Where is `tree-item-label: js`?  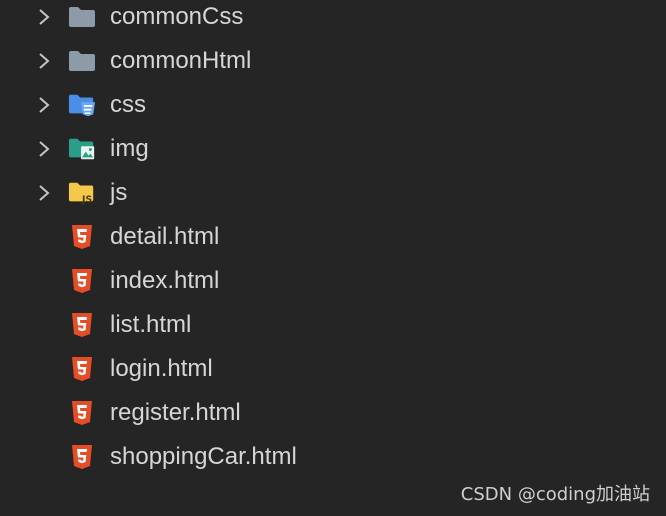 tree-item-label: js is located at coordinates (119, 192).